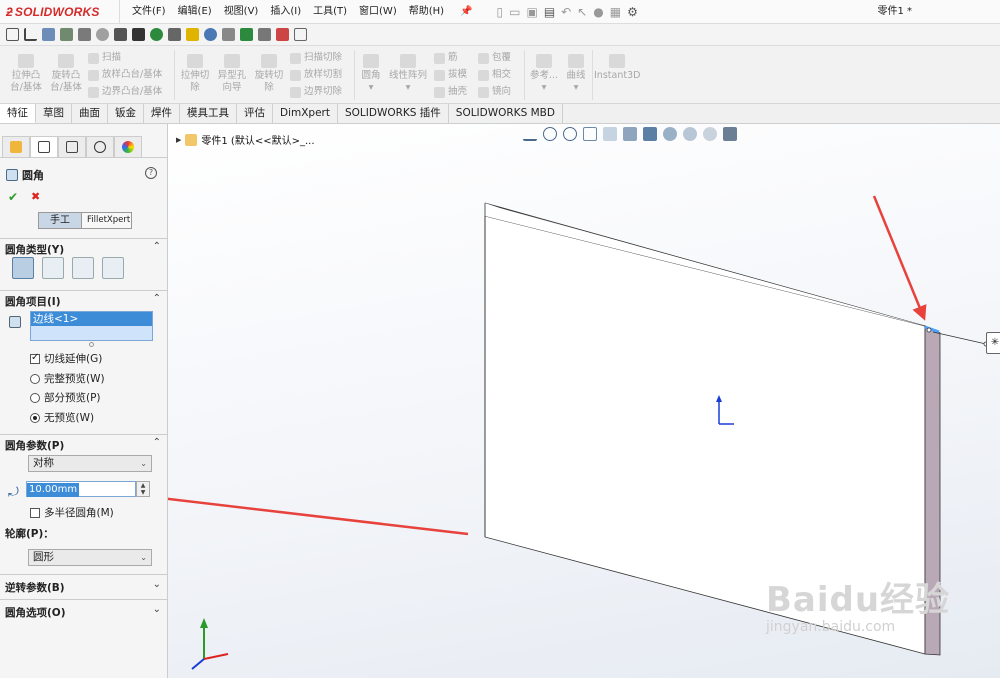 This screenshot has height=678, width=1000. Describe the element at coordinates (26, 74) in the screenshot. I see `extrude-boss-button: 拉伸凸 台/基体` at that location.